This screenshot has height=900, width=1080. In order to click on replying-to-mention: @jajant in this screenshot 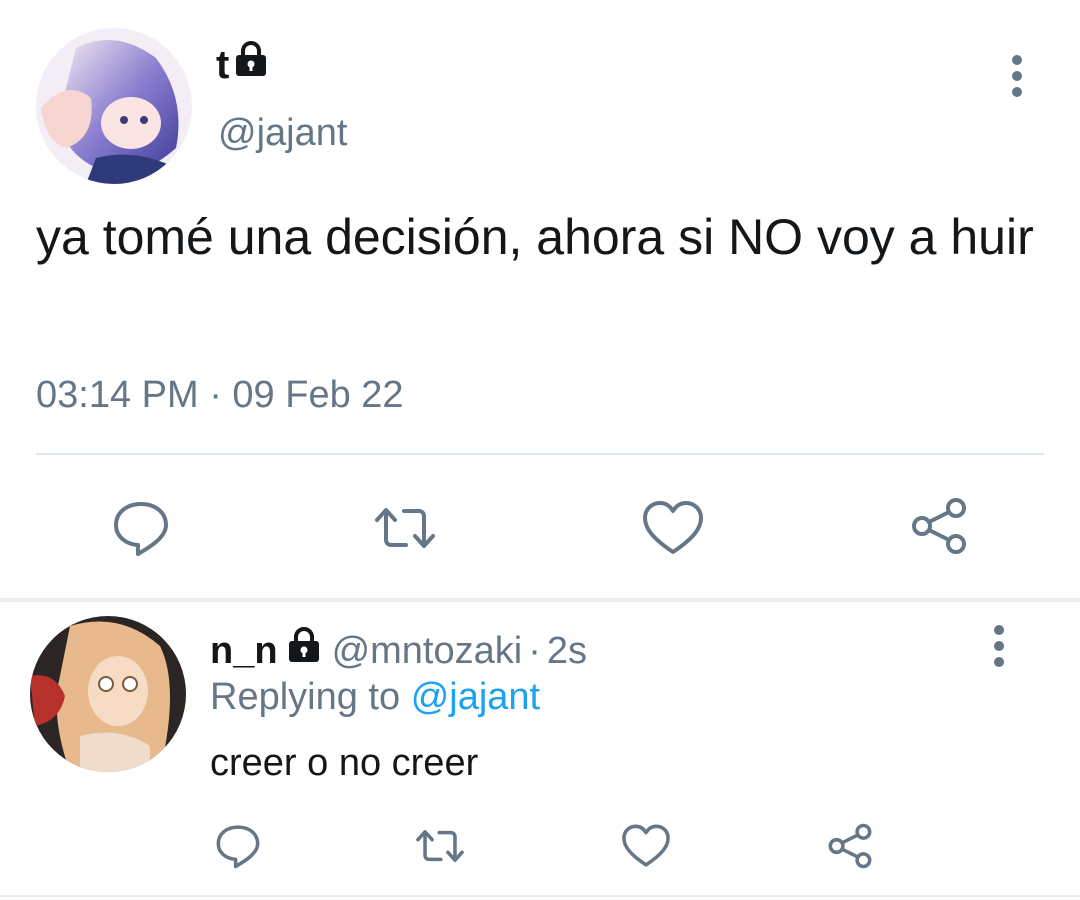, I will do `click(475, 697)`.